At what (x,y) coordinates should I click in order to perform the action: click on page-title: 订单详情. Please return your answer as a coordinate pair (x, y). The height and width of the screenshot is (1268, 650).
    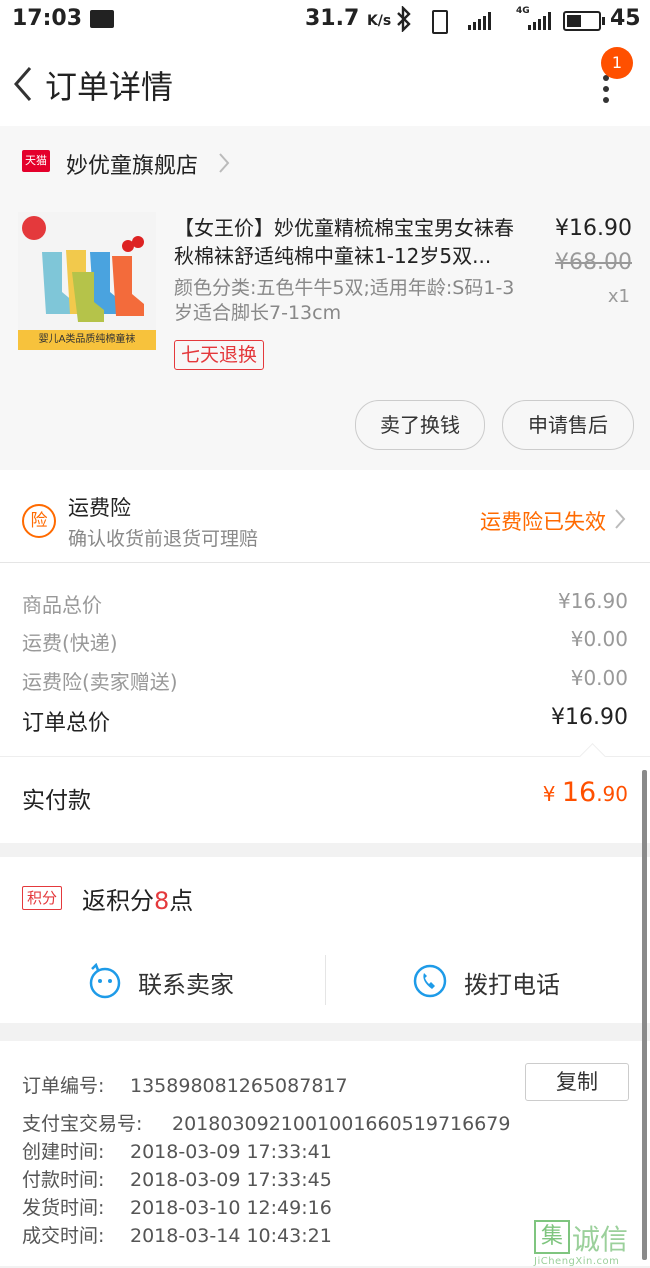
    Looking at the image, I should click on (109, 87).